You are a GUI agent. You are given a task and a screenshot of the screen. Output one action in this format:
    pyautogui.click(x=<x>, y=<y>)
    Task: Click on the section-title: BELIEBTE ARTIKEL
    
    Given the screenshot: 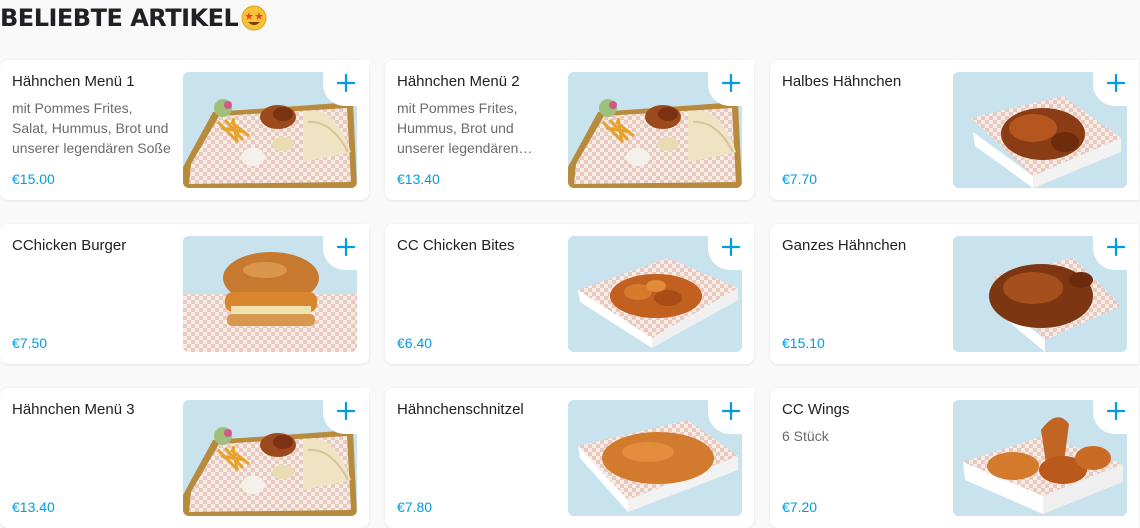 What is the action you would take?
    pyautogui.click(x=133, y=18)
    